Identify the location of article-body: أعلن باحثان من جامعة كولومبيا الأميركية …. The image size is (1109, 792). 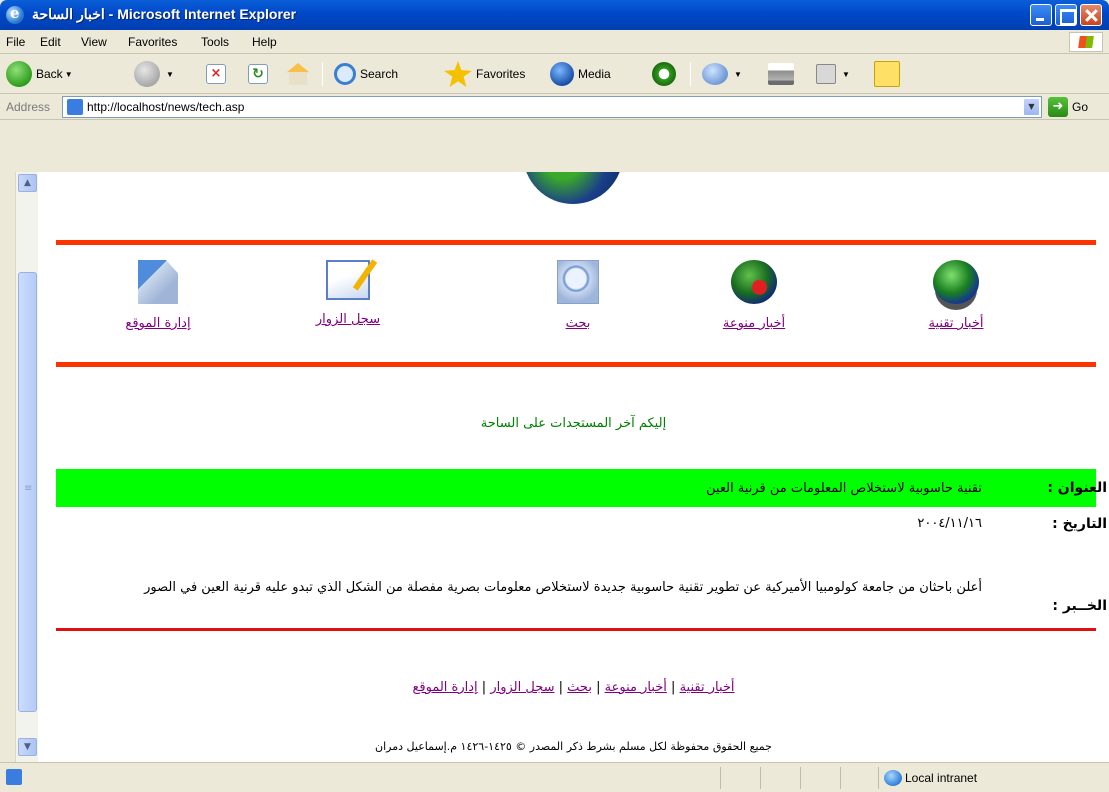
(563, 587).